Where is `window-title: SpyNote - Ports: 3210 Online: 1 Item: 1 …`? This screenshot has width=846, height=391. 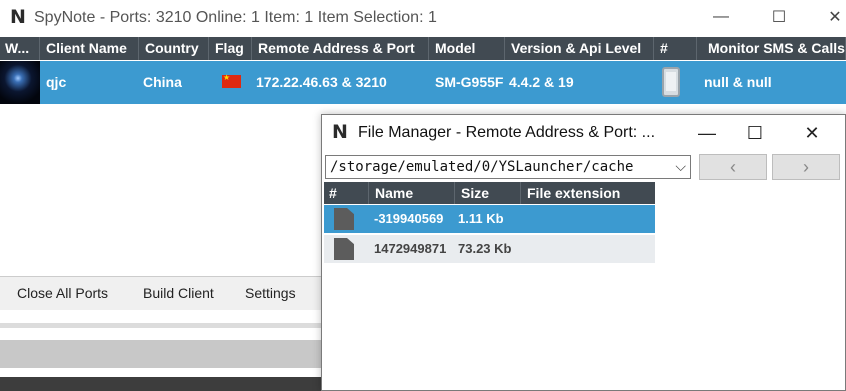 window-title: SpyNote - Ports: 3210 Online: 1 Item: 1 … is located at coordinates (235, 17).